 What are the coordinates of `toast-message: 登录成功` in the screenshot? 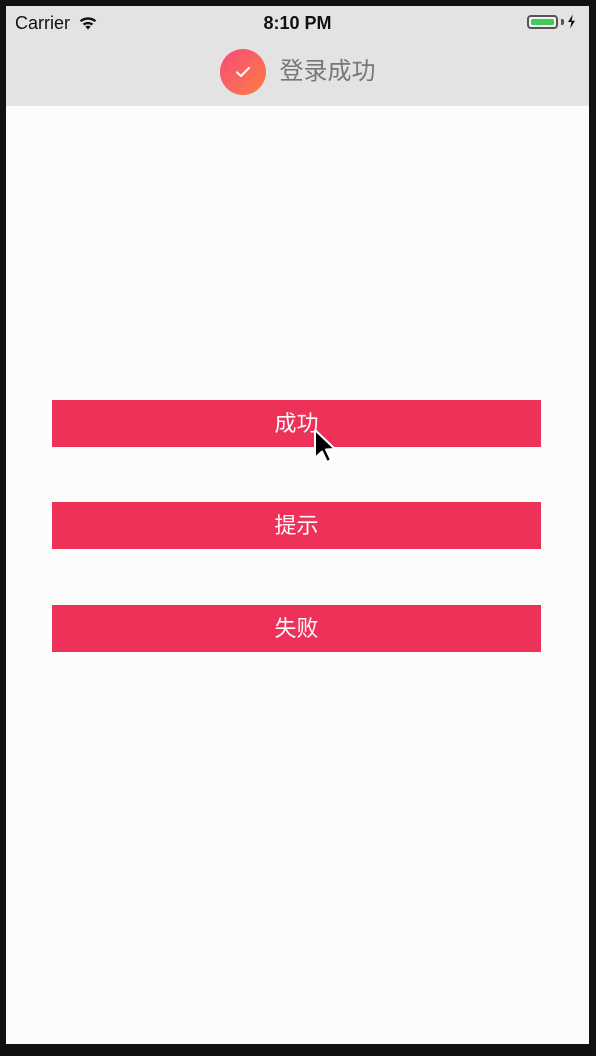 It's located at (327, 71).